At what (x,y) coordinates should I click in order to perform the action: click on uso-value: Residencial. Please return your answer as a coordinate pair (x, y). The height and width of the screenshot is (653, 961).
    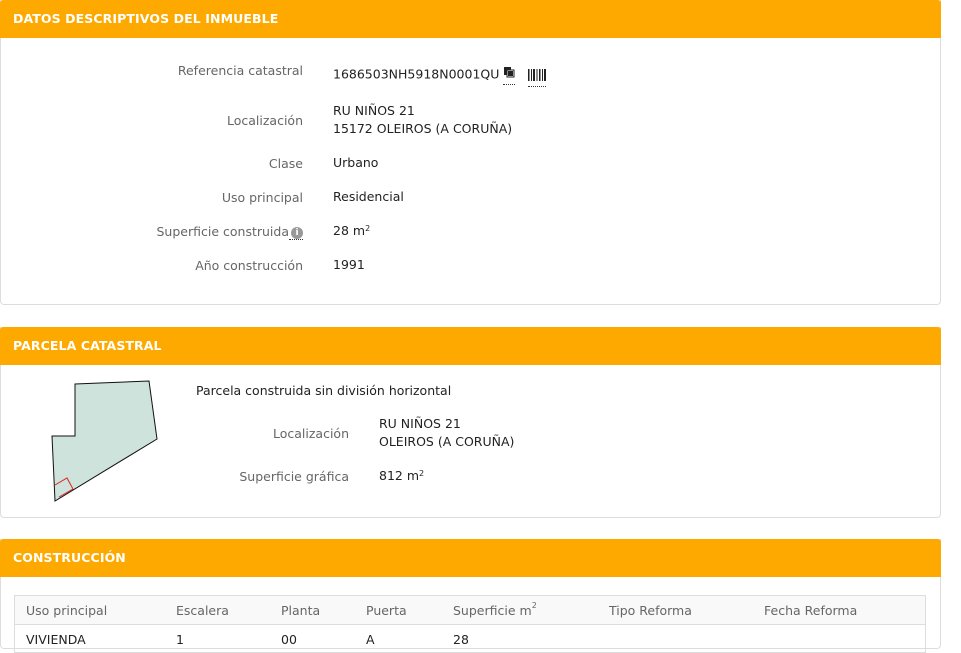
    Looking at the image, I should click on (368, 196).